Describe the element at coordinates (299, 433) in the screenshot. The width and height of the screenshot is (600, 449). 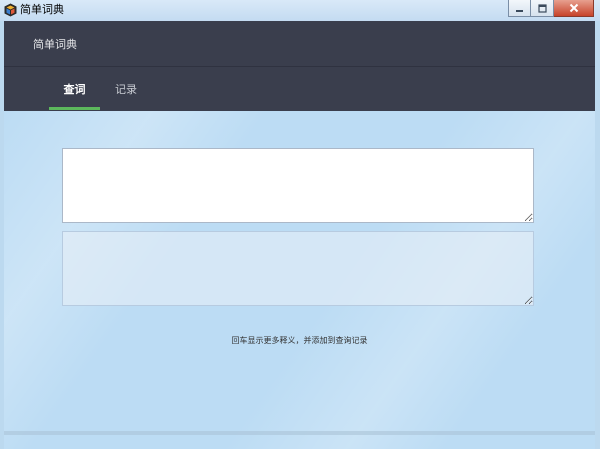
I see `bottom-edge` at that location.